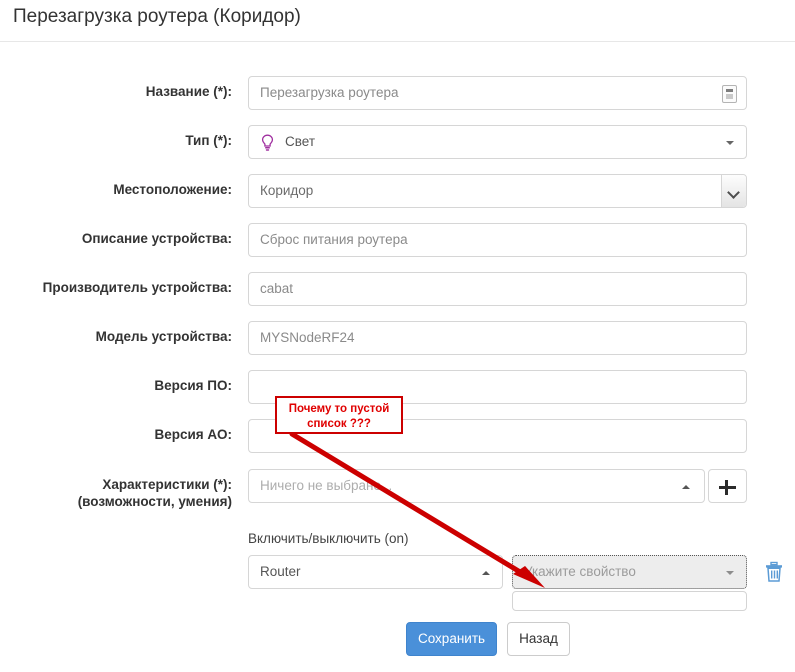 This screenshot has width=795, height=672. I want to click on form-row-name: Название (*): Перезагрузка роутера, so click(397, 93).